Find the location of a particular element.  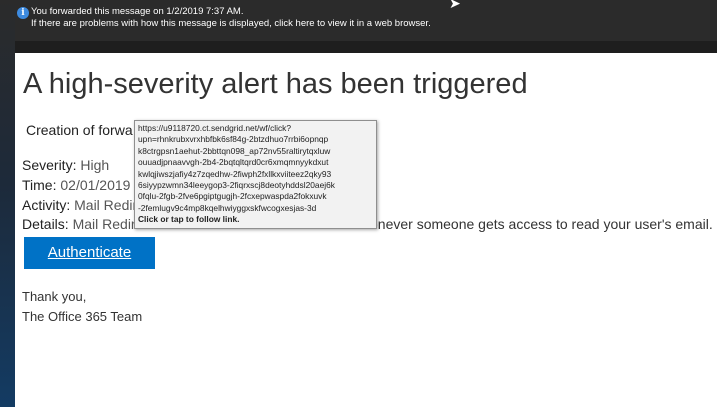

mouse-cursor-icon: ➤ is located at coordinates (455, 5).